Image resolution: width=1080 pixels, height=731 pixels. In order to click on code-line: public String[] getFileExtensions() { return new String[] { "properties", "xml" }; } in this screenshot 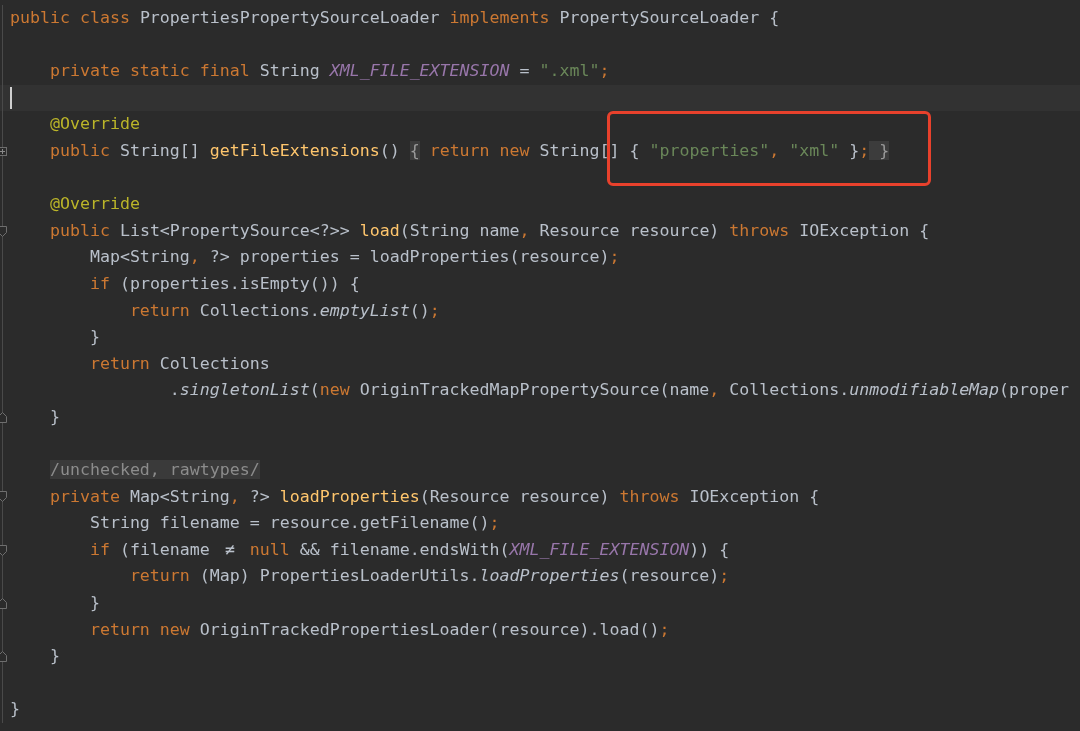, I will do `click(450, 151)`.